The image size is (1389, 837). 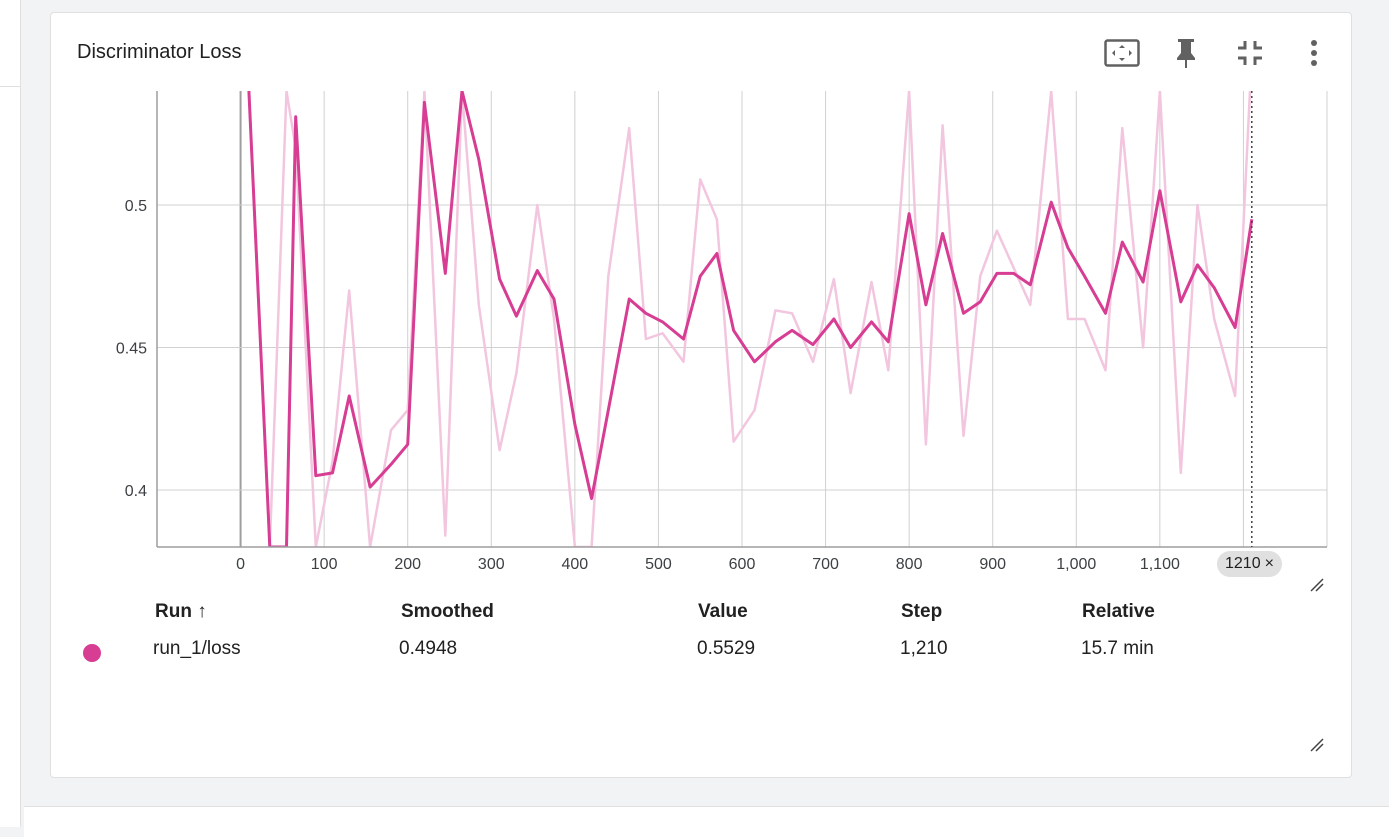 I want to click on header-step: Step, so click(x=921, y=612).